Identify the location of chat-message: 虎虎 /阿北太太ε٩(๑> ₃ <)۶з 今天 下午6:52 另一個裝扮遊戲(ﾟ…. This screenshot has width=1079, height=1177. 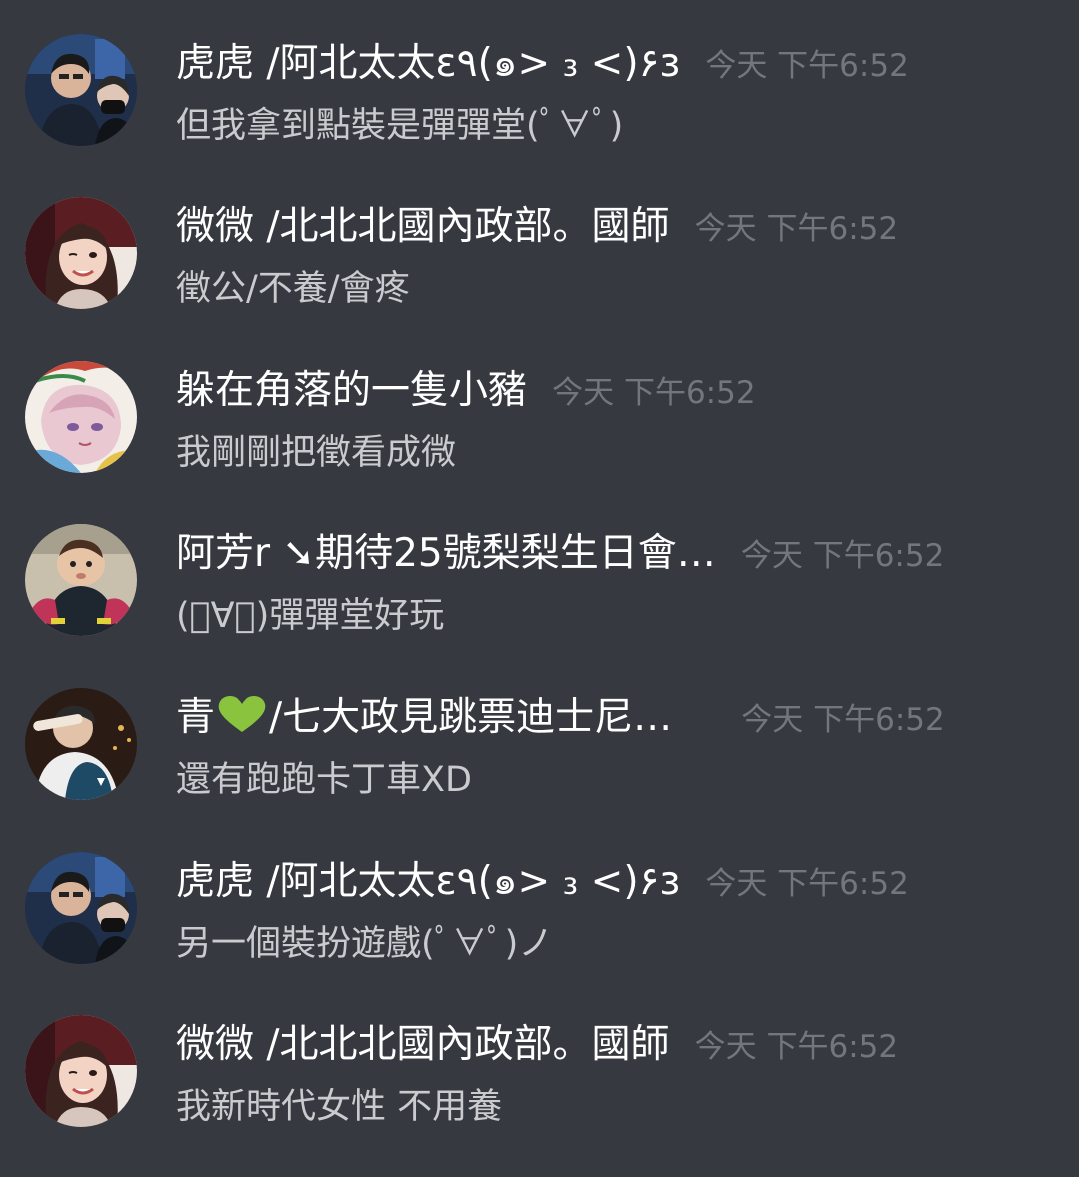
(539, 932).